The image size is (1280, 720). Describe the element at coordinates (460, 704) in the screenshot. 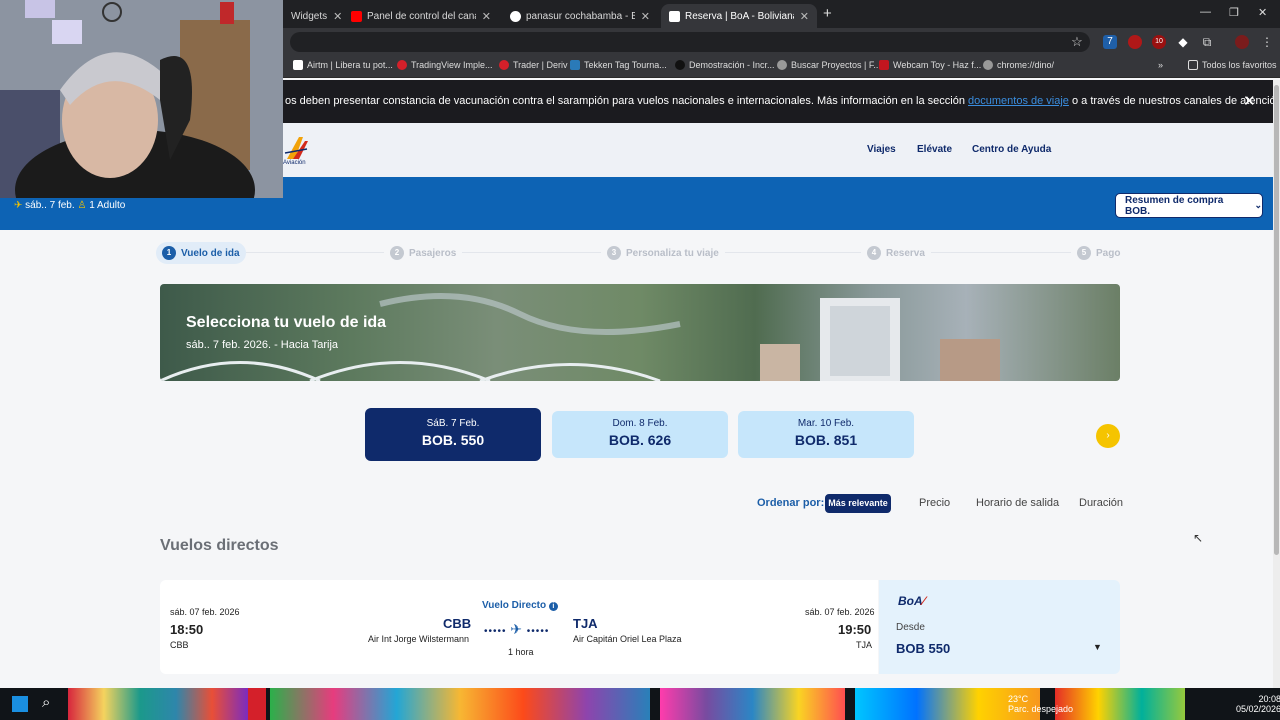

I see `taskbar-pinned-apps` at that location.